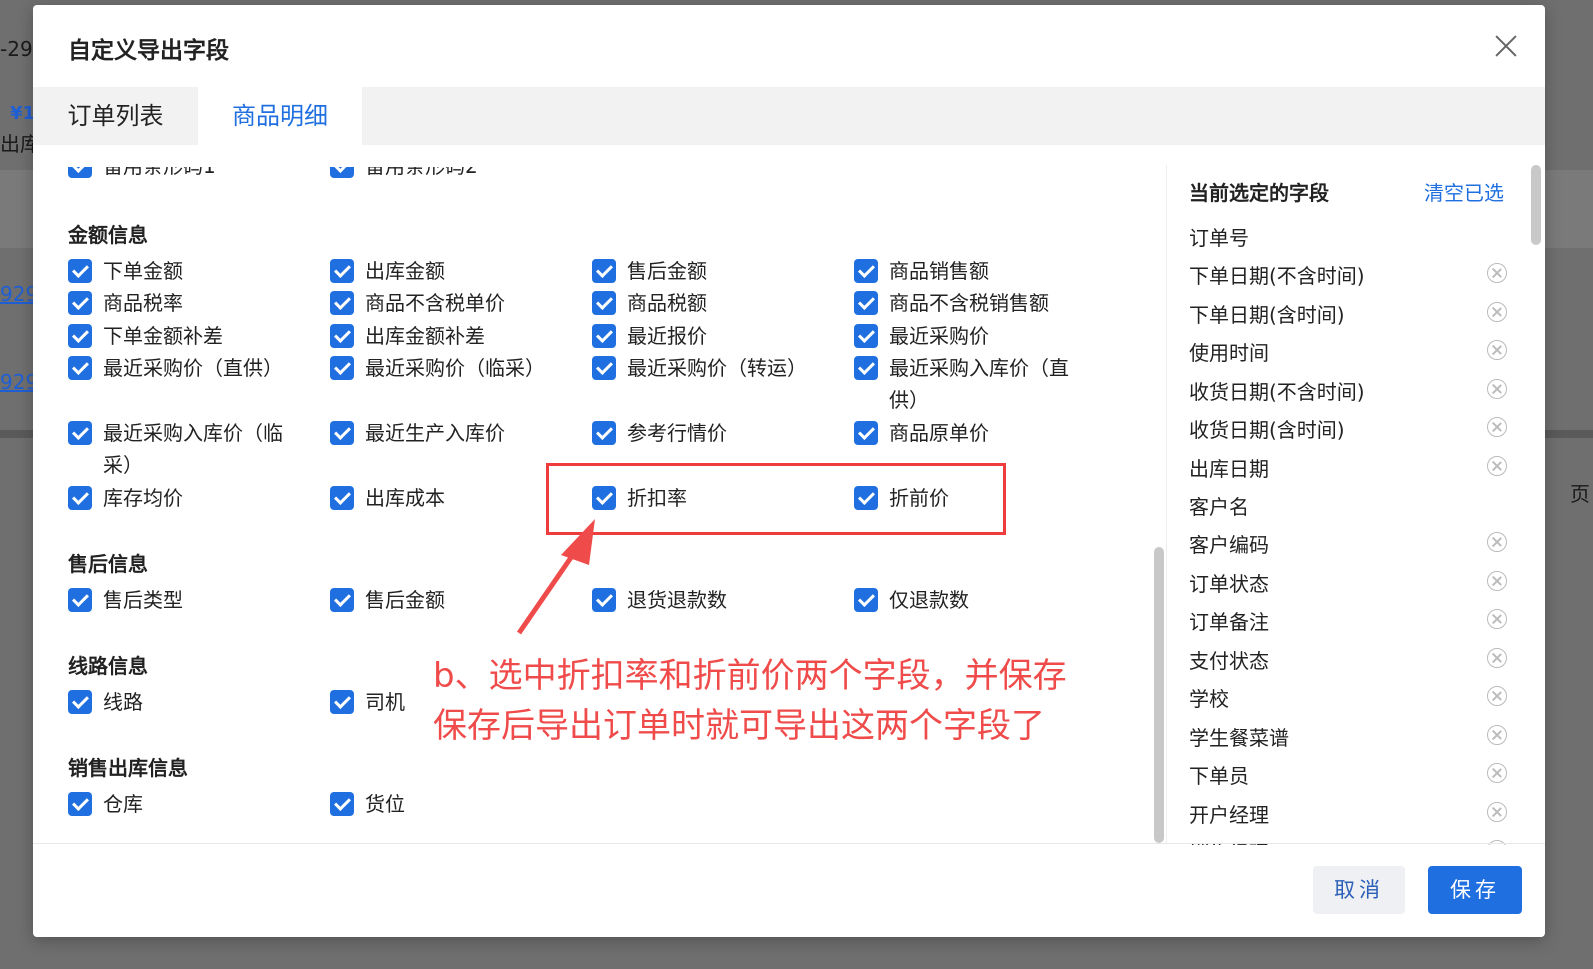  I want to click on annotation-arrow-icon, so click(555, 577).